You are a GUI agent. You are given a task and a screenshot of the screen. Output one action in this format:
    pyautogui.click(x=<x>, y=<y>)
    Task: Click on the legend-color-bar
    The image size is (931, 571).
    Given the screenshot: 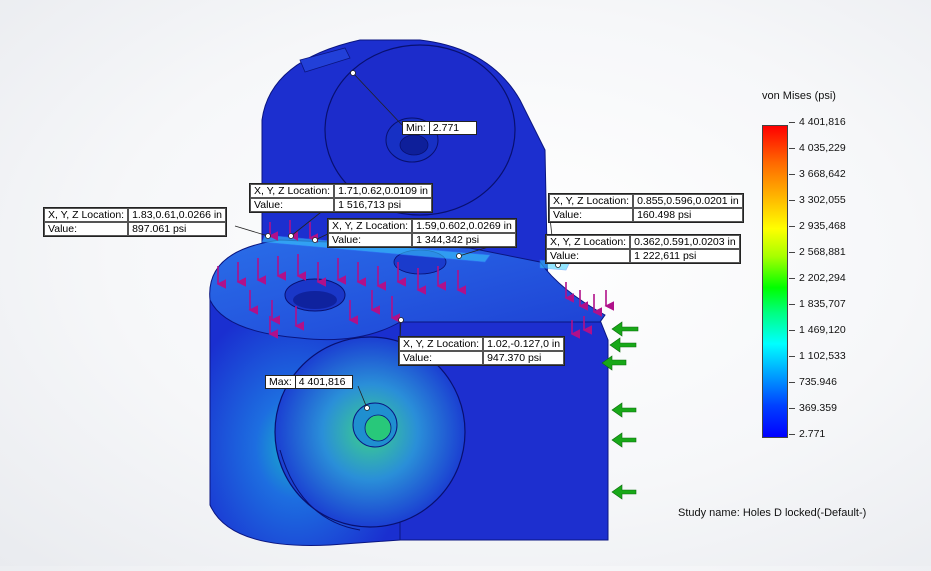 What is the action you would take?
    pyautogui.click(x=775, y=281)
    